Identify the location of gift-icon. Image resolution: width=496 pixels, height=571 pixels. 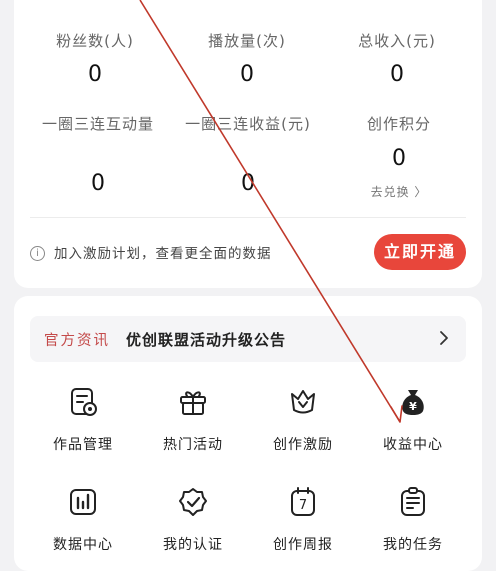
(193, 403).